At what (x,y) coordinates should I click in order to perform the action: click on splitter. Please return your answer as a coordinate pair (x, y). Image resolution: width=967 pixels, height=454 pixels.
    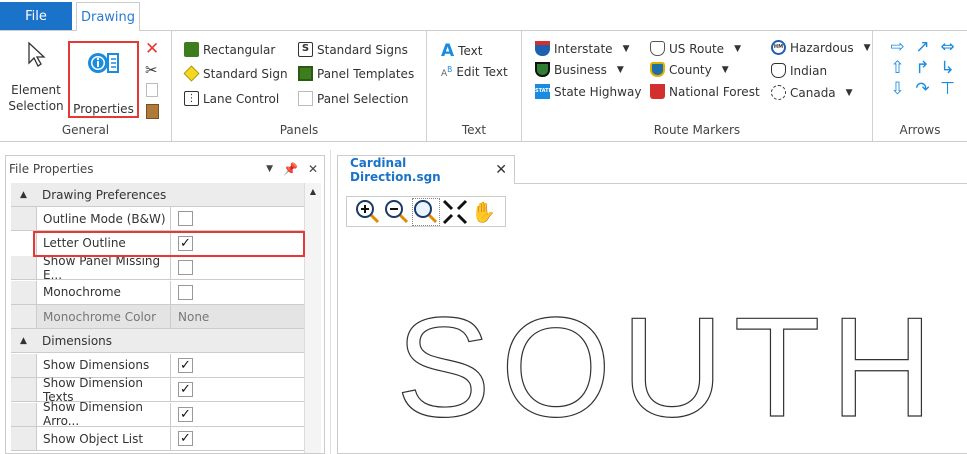
    Looking at the image, I should click on (330, 302).